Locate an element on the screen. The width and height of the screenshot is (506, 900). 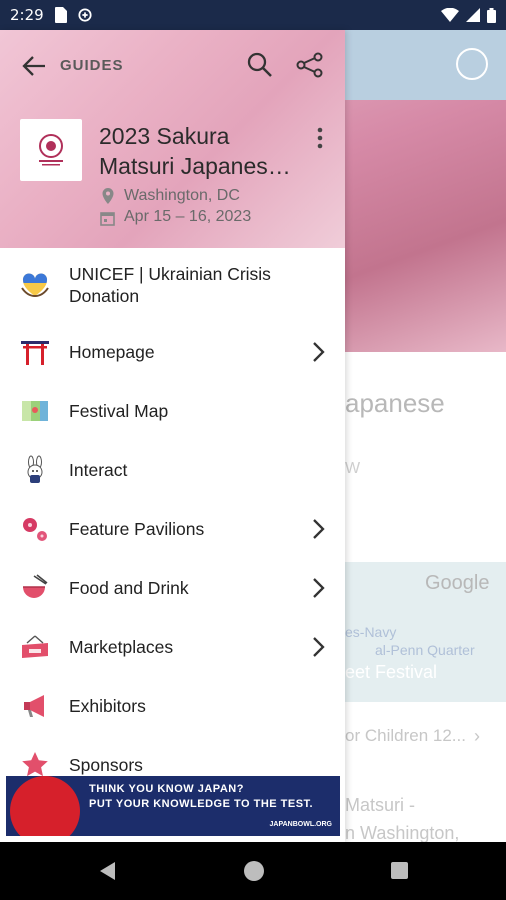
ad-headline: THINK YOU KNOW JAPAN? is located at coordinates (166, 789).